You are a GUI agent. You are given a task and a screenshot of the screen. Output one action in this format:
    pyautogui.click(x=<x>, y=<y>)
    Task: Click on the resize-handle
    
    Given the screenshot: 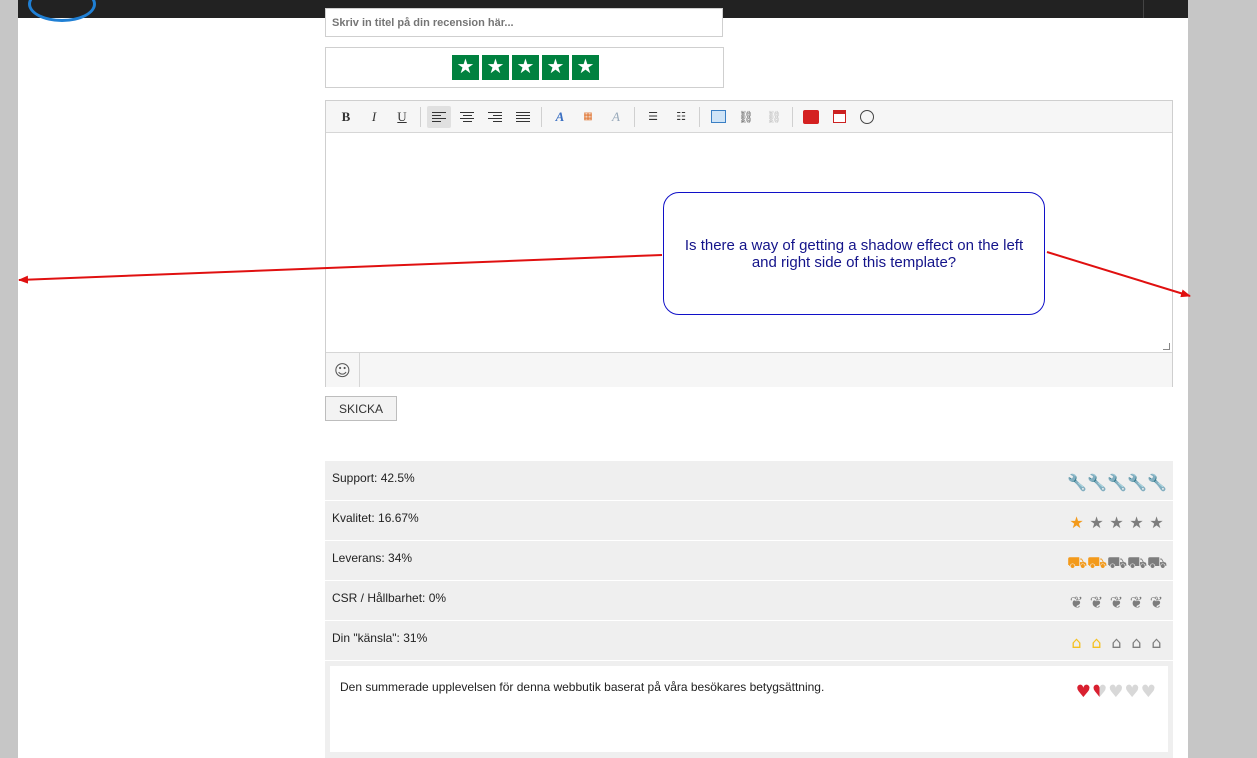 What is the action you would take?
    pyautogui.click(x=1166, y=346)
    